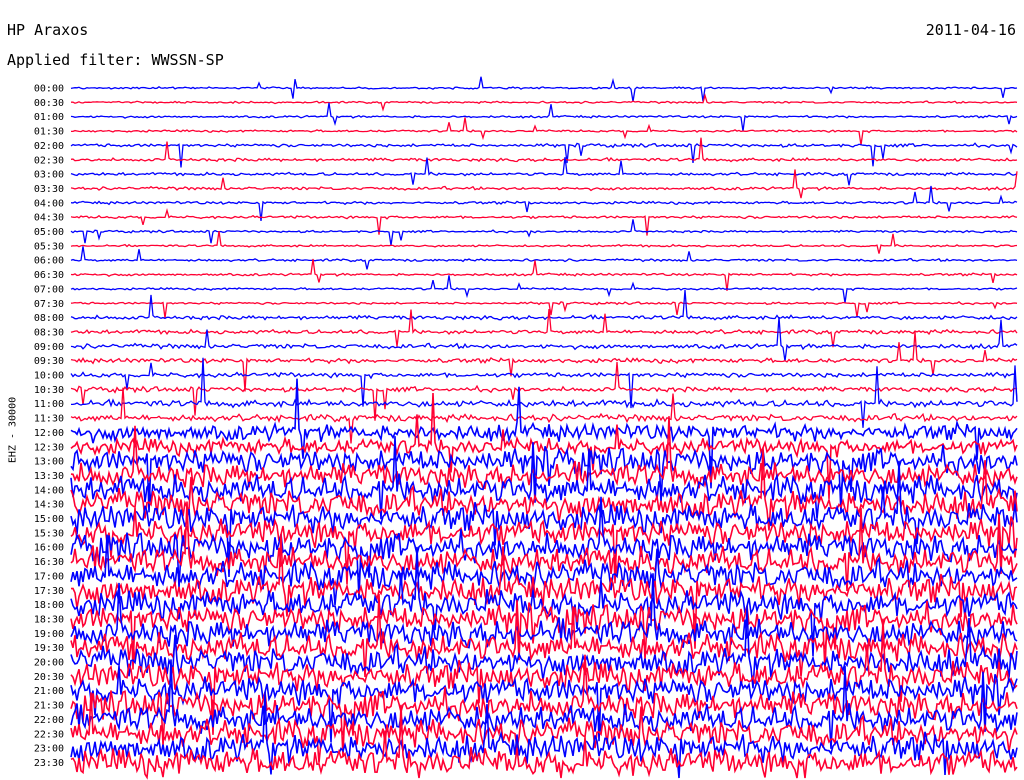 The width and height of the screenshot is (1024, 780). Describe the element at coordinates (49, 404) in the screenshot. I see `time-tick-label: 11:00` at that location.